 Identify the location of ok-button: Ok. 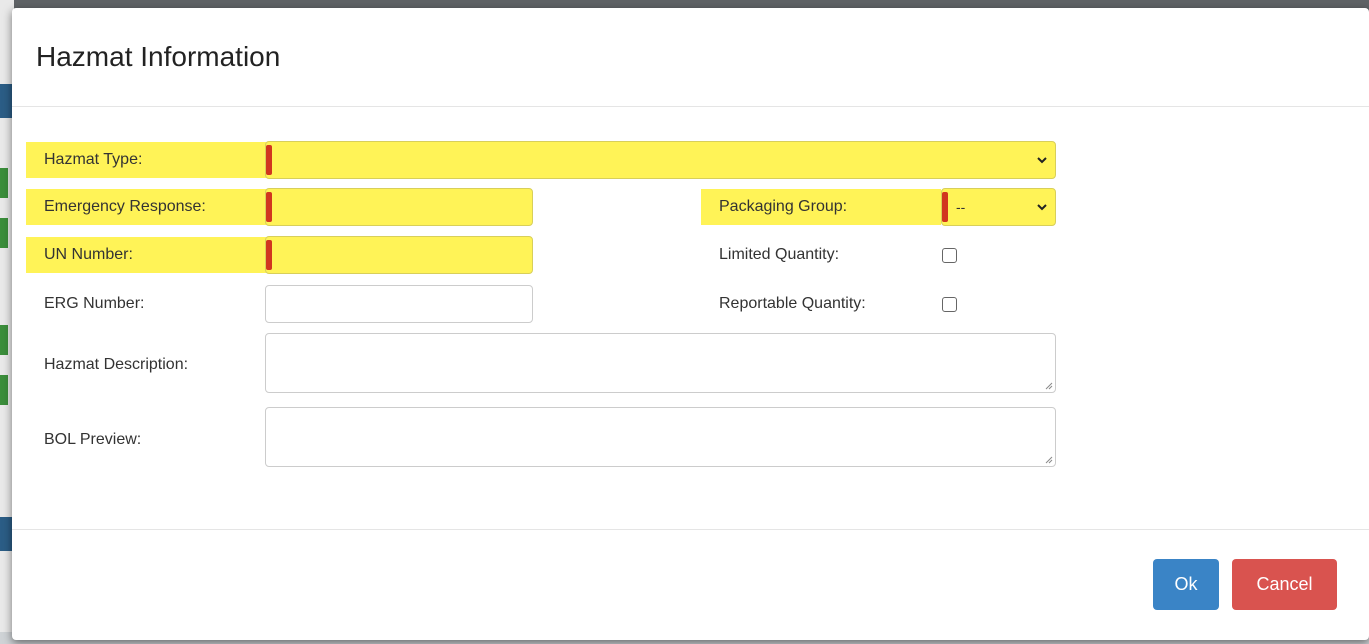
(1186, 584).